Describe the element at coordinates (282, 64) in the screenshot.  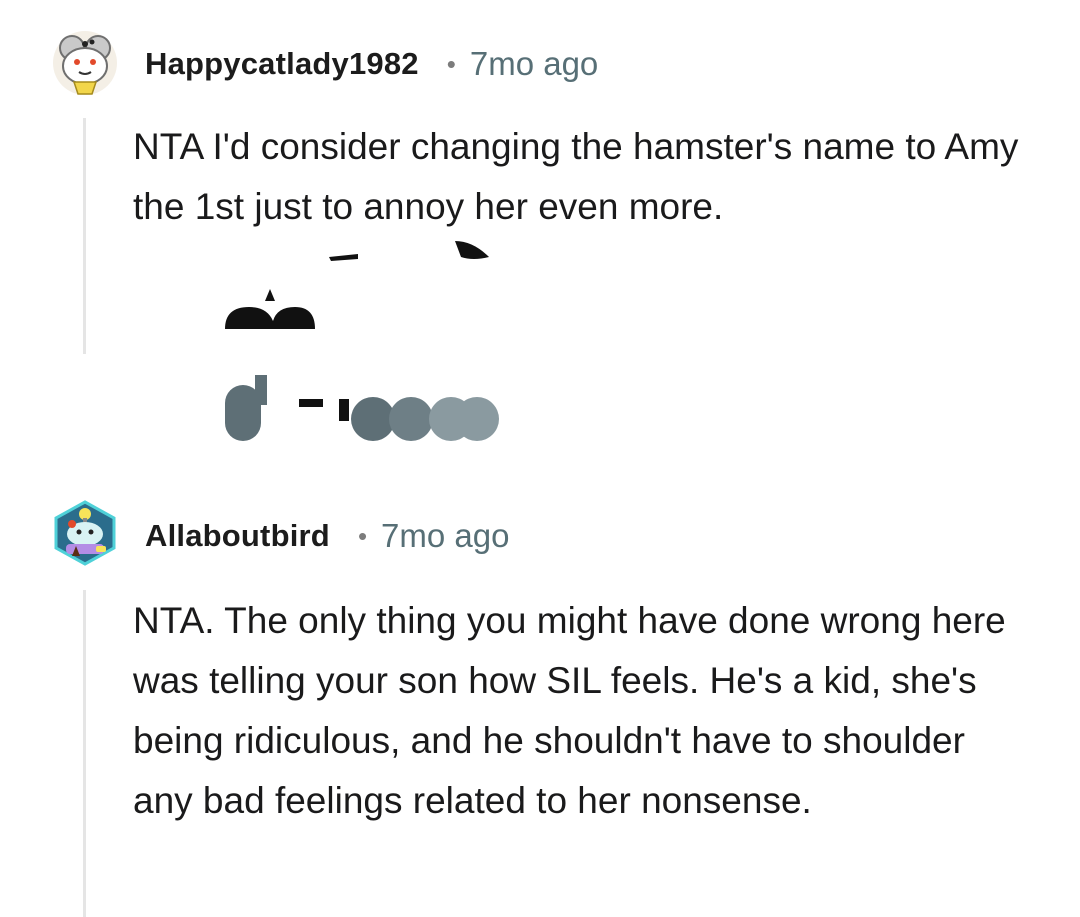
I see `username: Happycatlady1982` at that location.